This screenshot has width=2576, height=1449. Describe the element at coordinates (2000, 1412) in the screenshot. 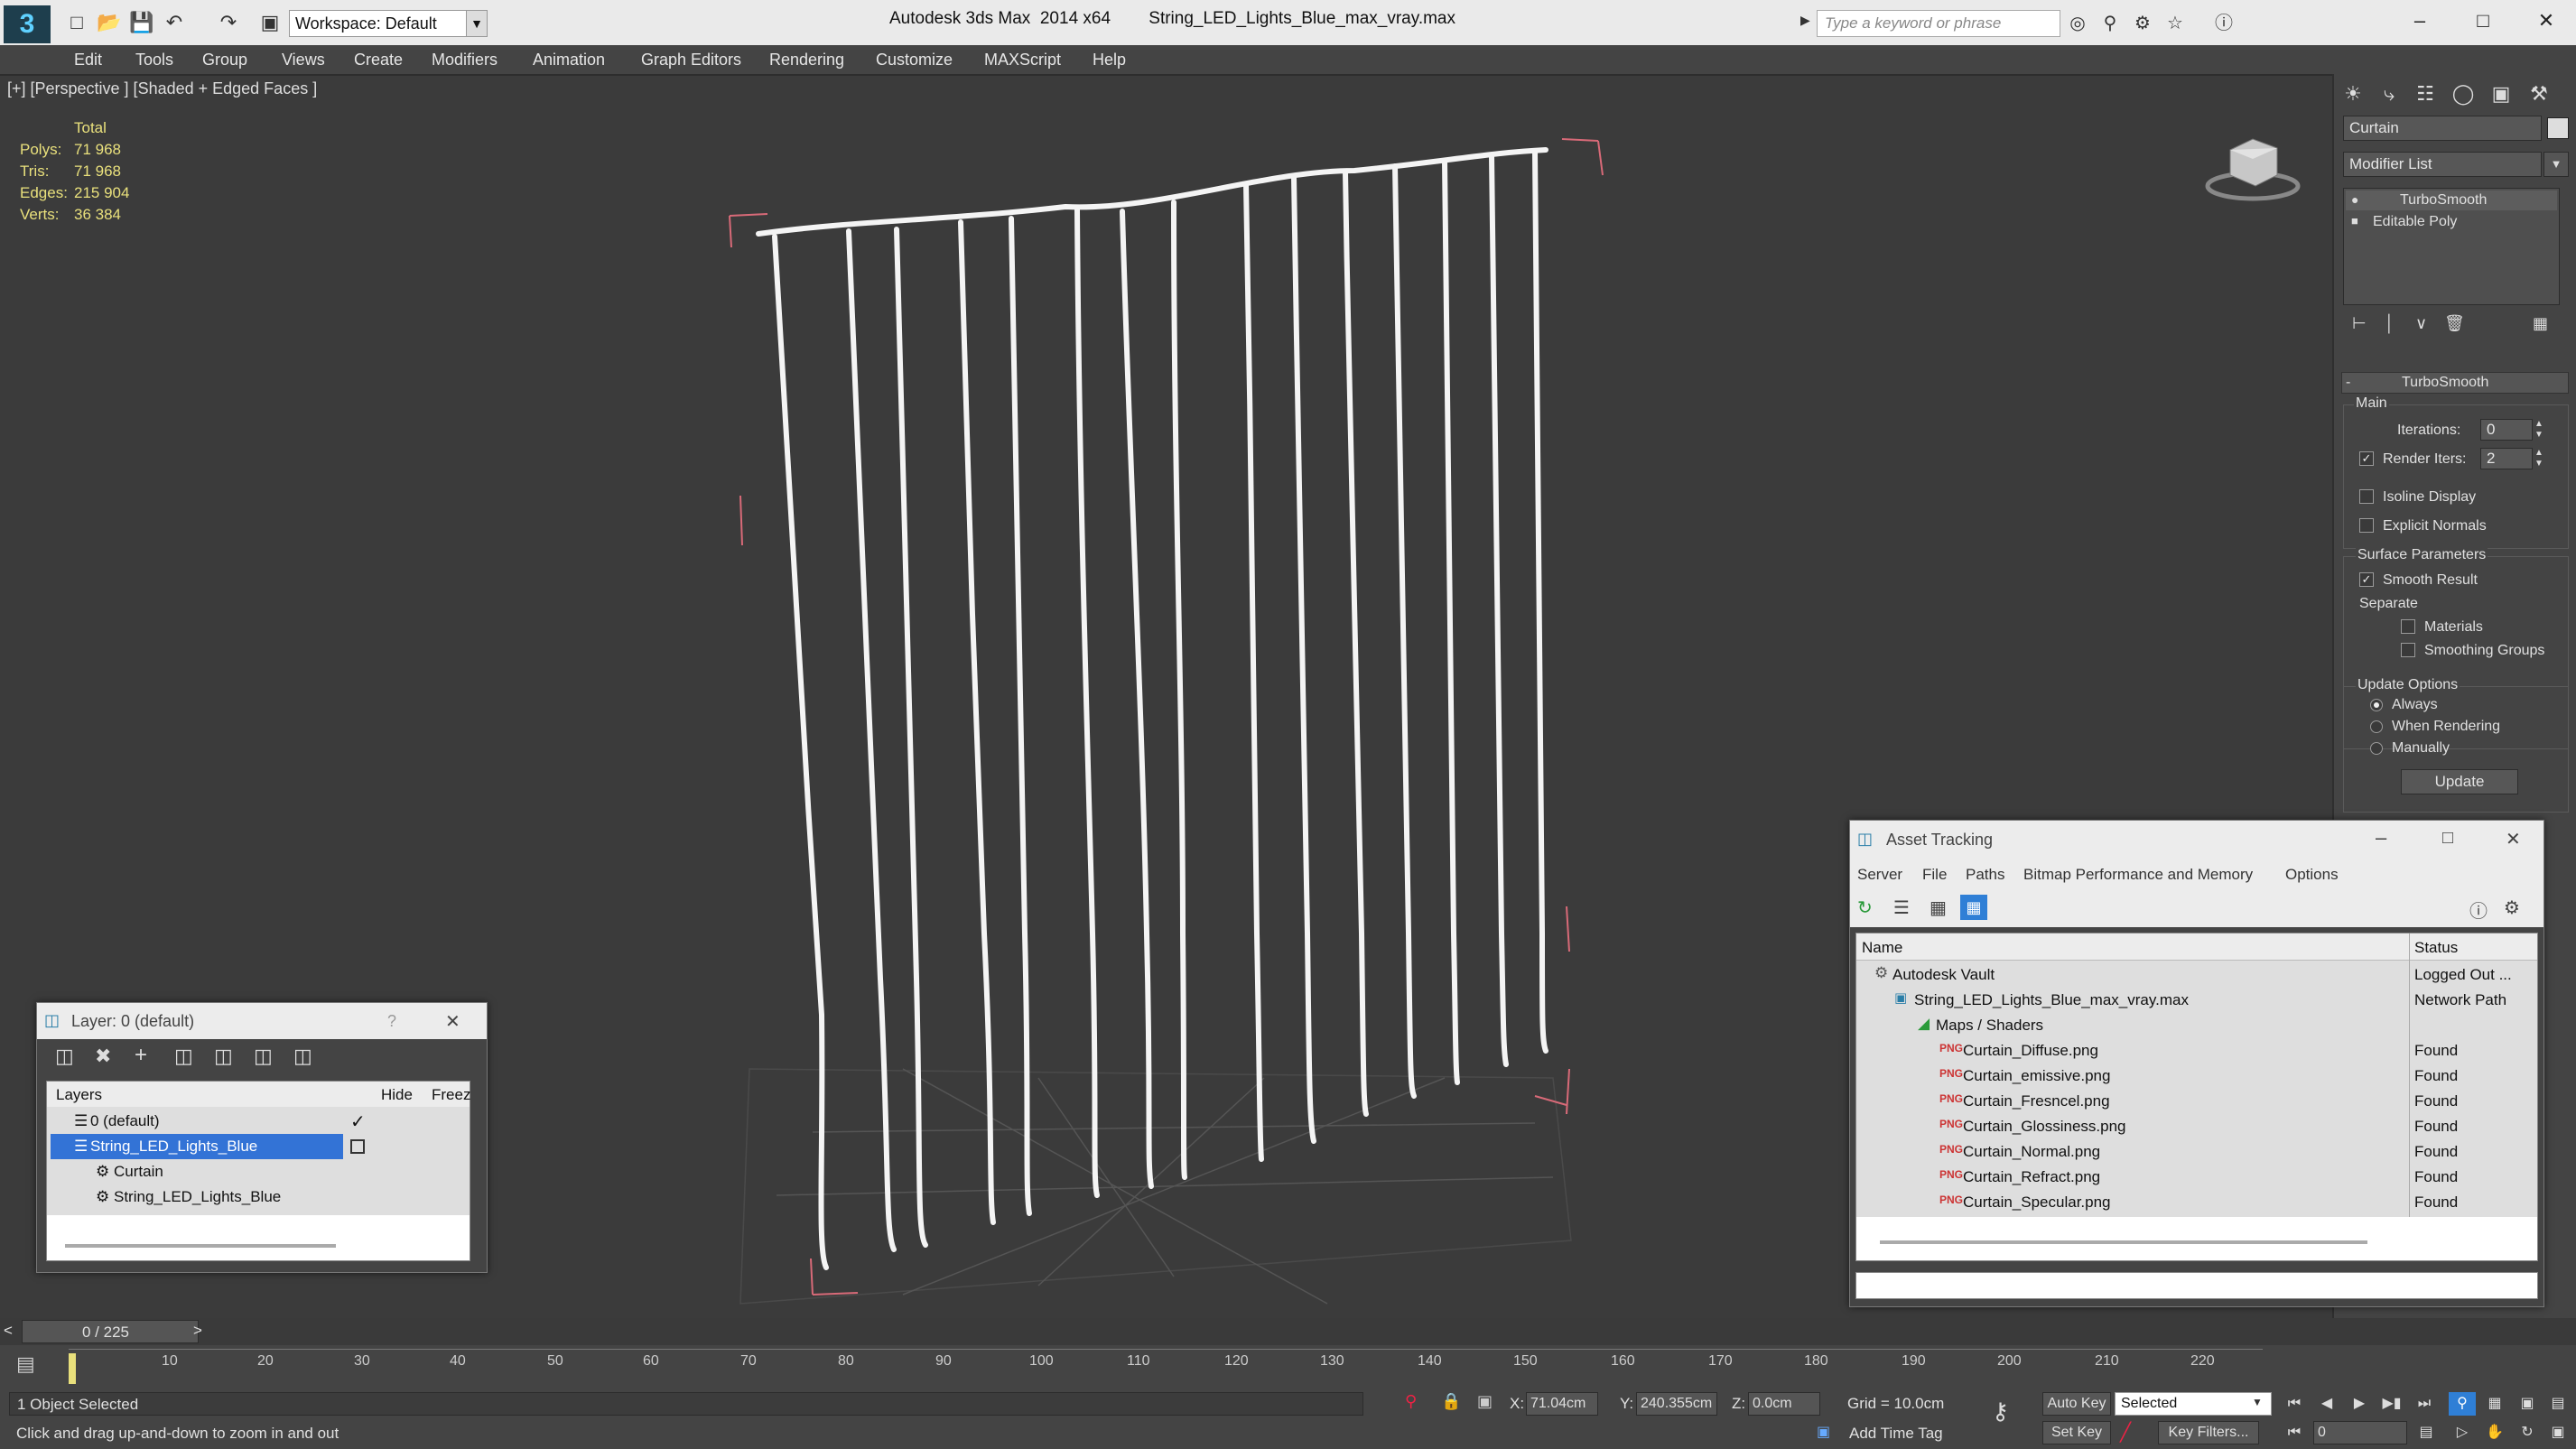

I see `set-key-mode-icon: ⚷` at that location.